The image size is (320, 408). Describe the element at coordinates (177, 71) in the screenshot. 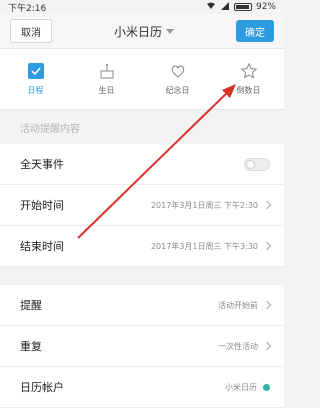

I see `heart-icon` at that location.